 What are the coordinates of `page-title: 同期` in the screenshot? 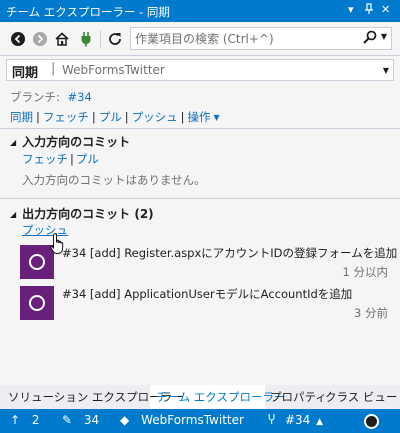 It's located at (25, 73).